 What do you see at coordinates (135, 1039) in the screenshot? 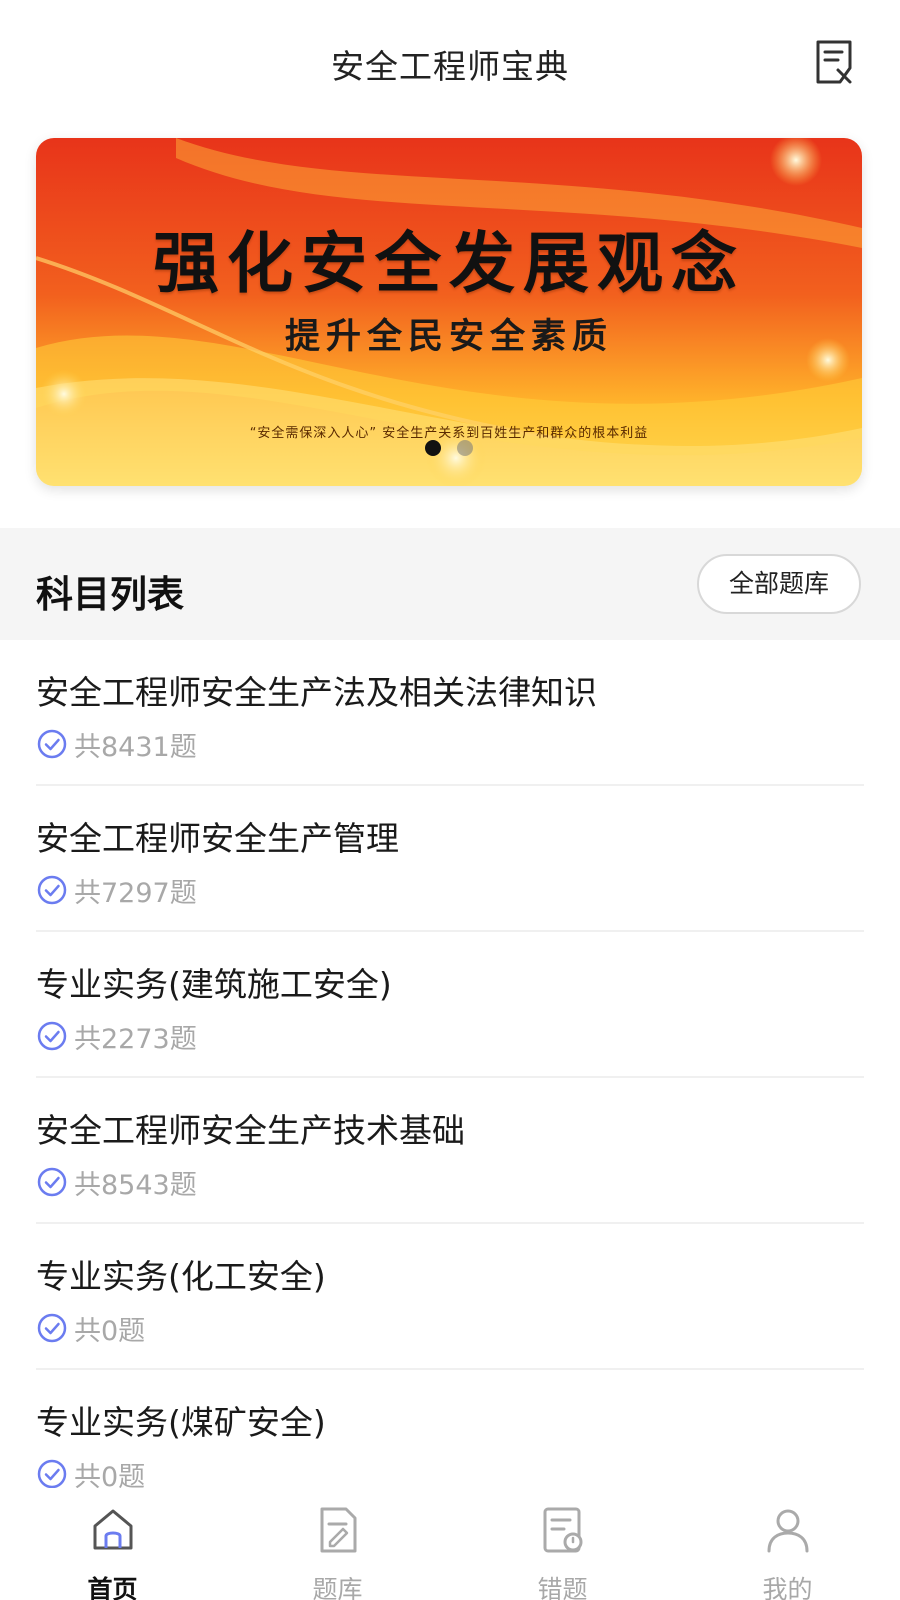
I see `question-count: 共2273题` at bounding box center [135, 1039].